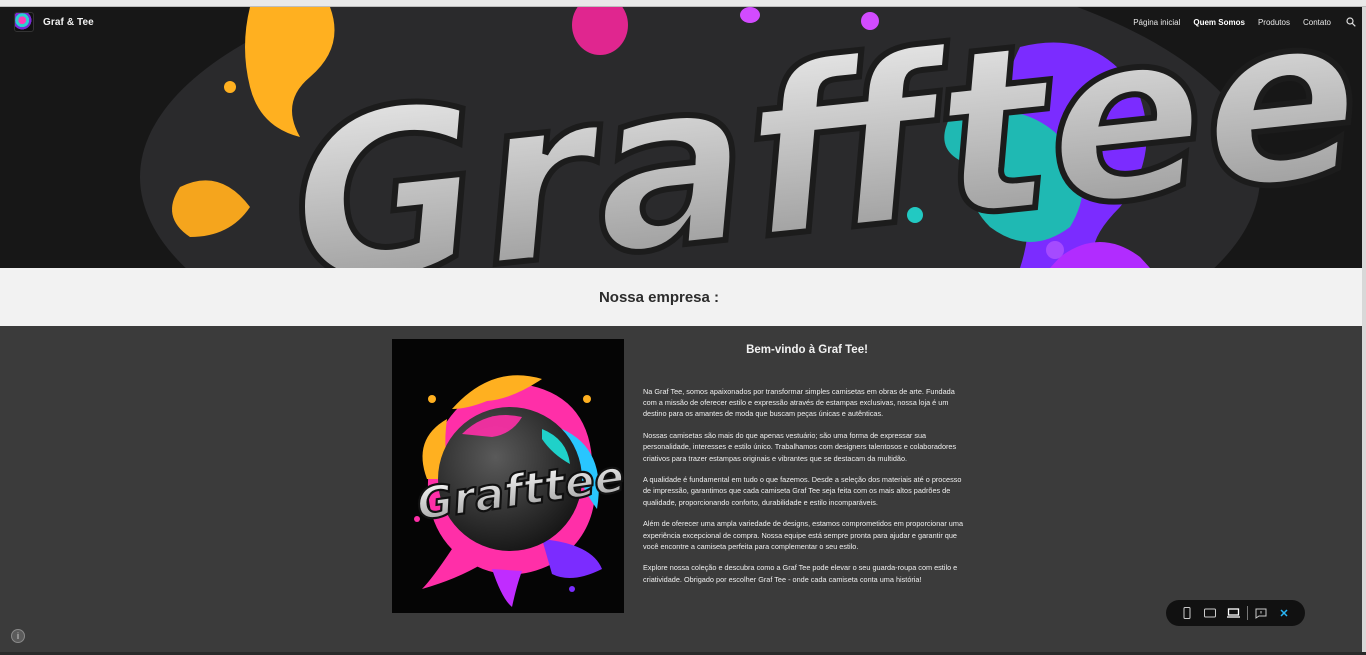 The height and width of the screenshot is (655, 1366). What do you see at coordinates (68, 22) in the screenshot?
I see `brand-name: Graf & Tee` at bounding box center [68, 22].